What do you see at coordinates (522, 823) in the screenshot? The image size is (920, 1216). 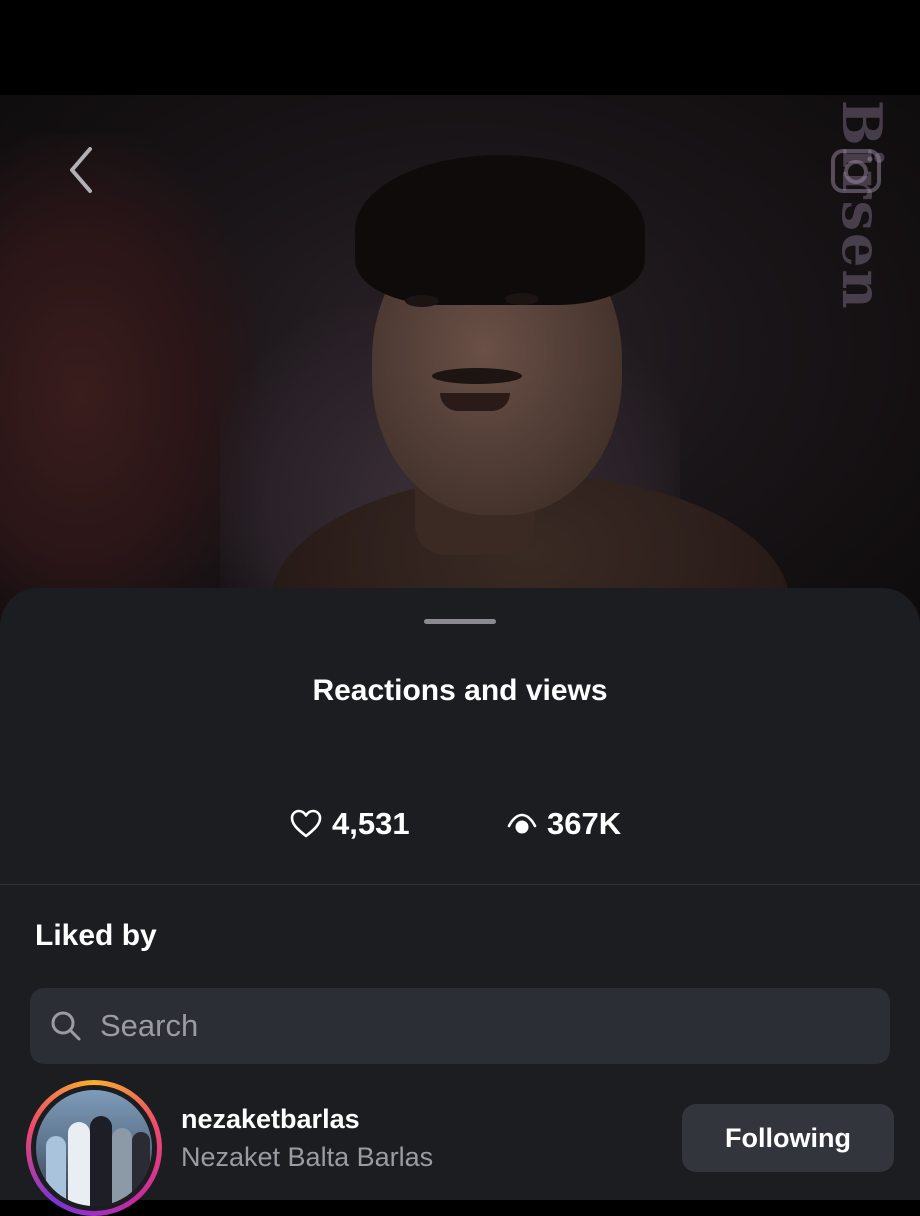 I see `eye-icon` at bounding box center [522, 823].